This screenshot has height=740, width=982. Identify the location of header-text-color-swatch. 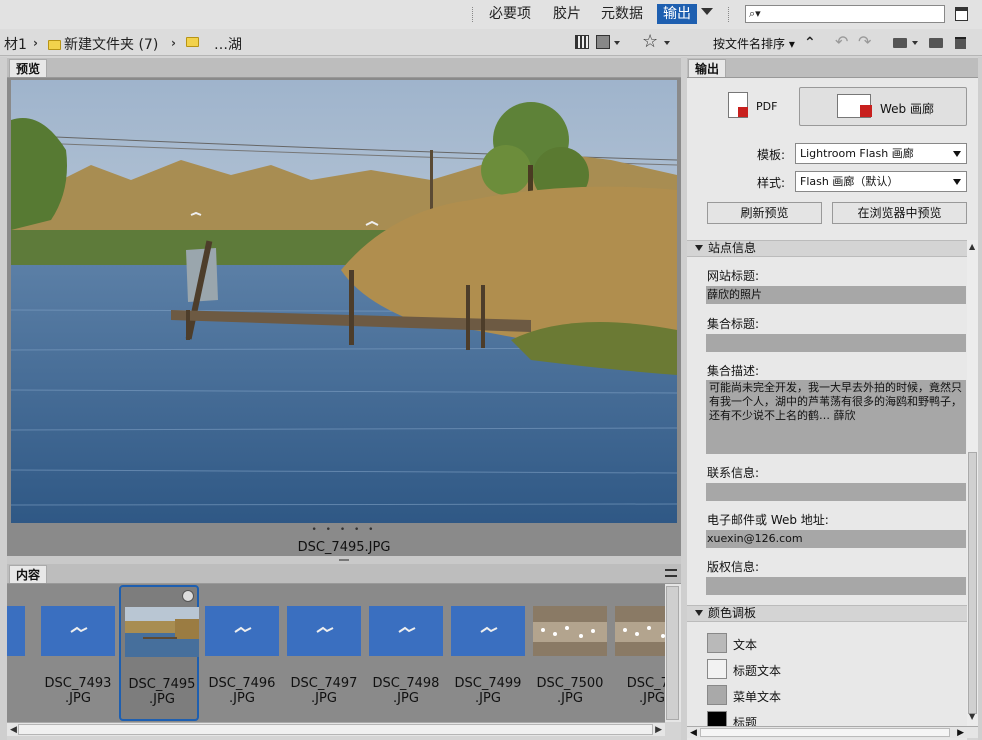
(717, 669).